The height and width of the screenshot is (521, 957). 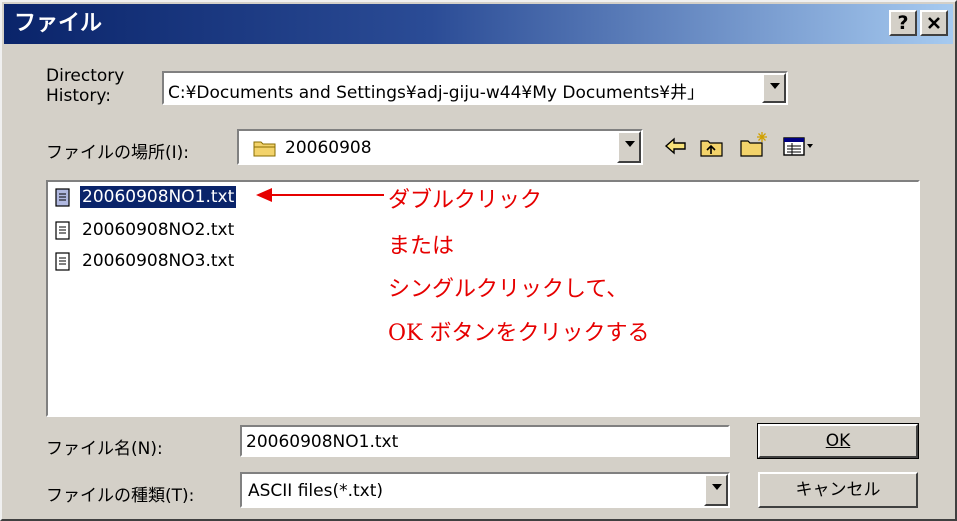 What do you see at coordinates (712, 147) in the screenshot?
I see `up-folder-icon` at bounding box center [712, 147].